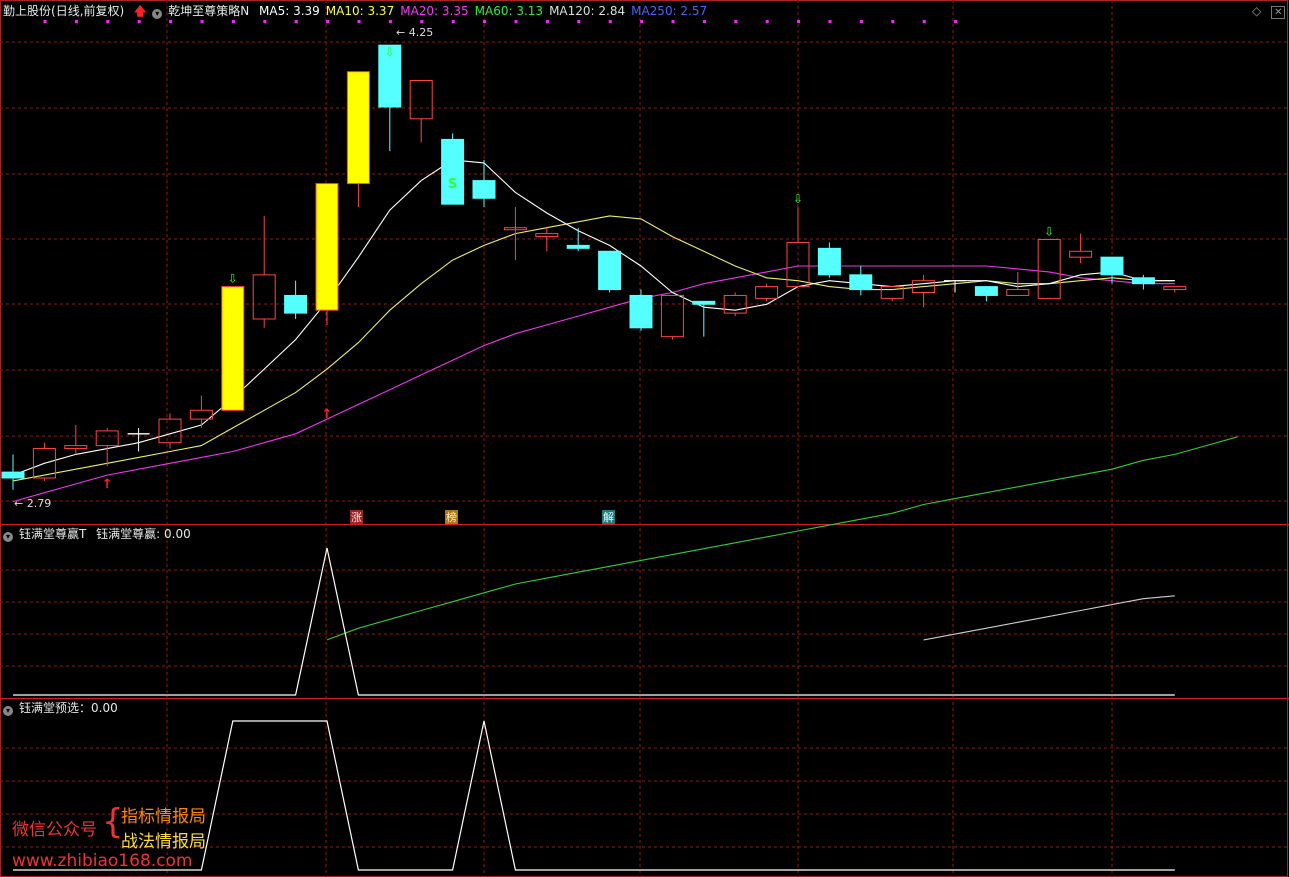  Describe the element at coordinates (356, 517) in the screenshot. I see `signal-tag: 涨` at that location.